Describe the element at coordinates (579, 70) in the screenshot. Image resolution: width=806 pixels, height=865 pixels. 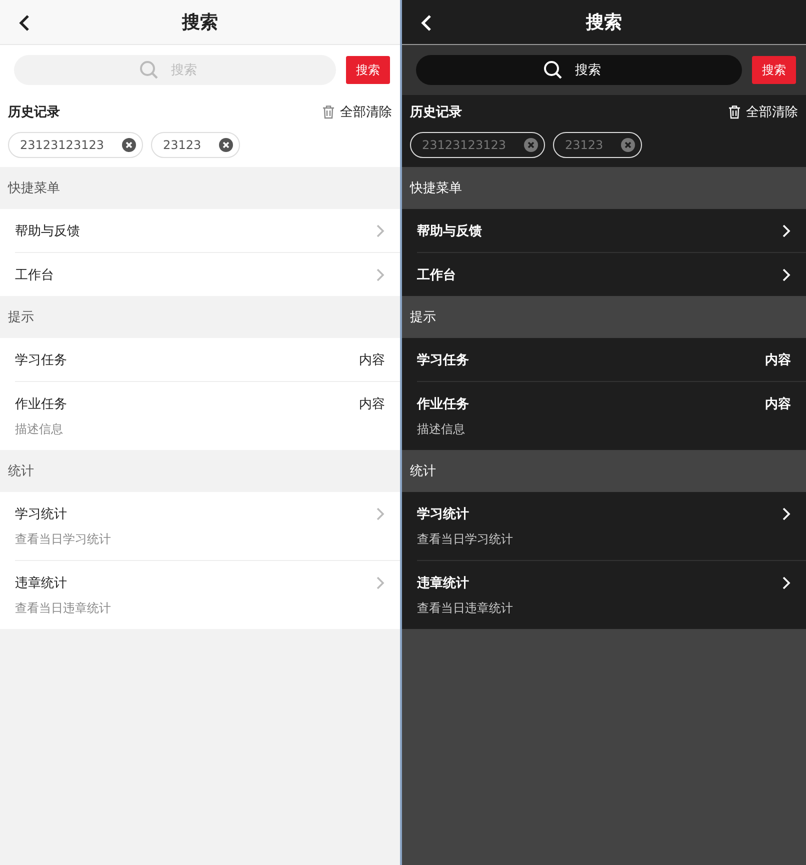
I see `search-field: 搜索` at that location.